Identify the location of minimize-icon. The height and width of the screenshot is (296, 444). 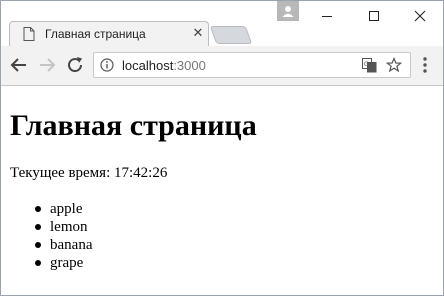
(327, 16).